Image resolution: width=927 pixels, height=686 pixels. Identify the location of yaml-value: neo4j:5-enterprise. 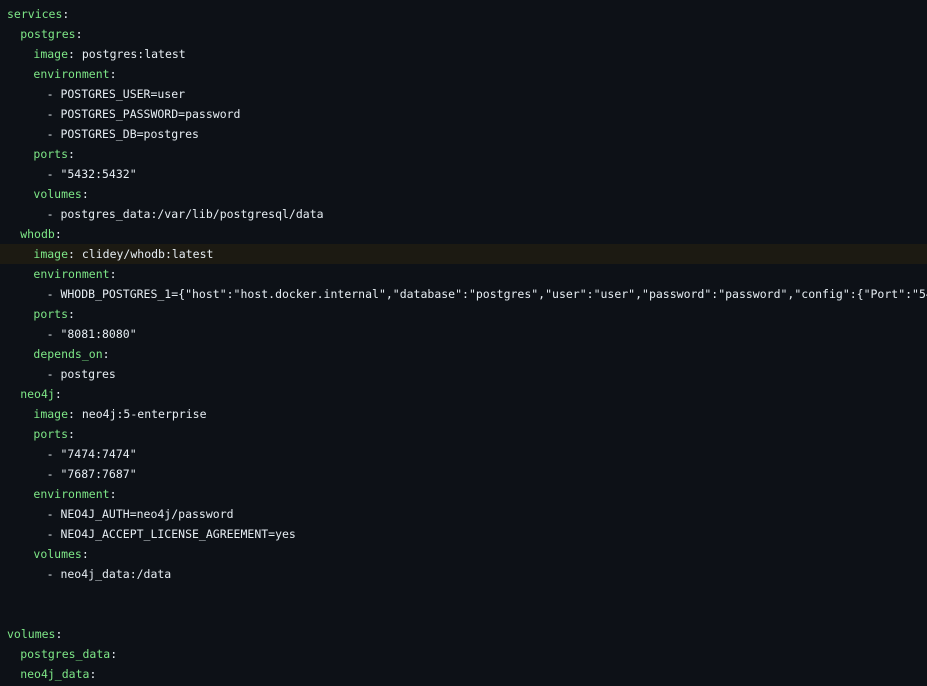
(140, 414).